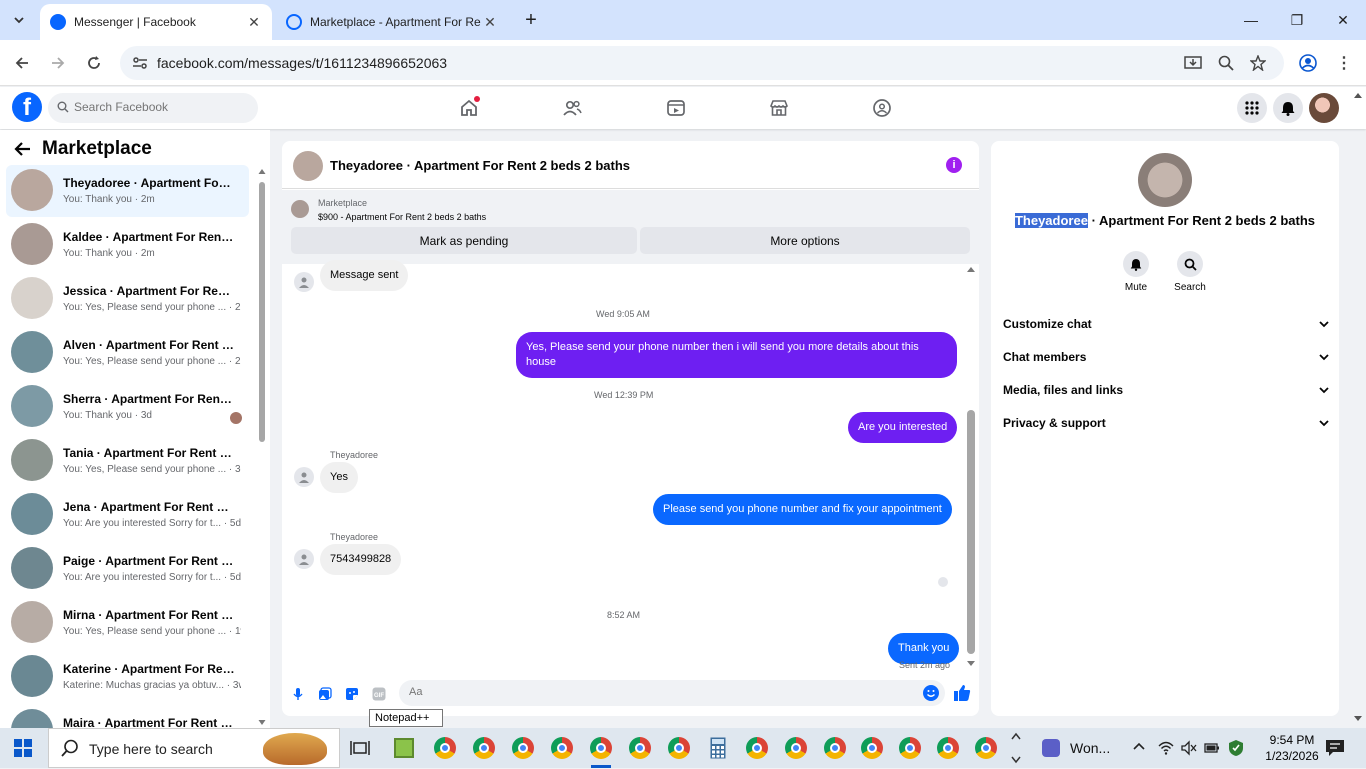 Image resolution: width=1366 pixels, height=769 pixels. What do you see at coordinates (1308, 63) in the screenshot?
I see `profile-icon` at bounding box center [1308, 63].